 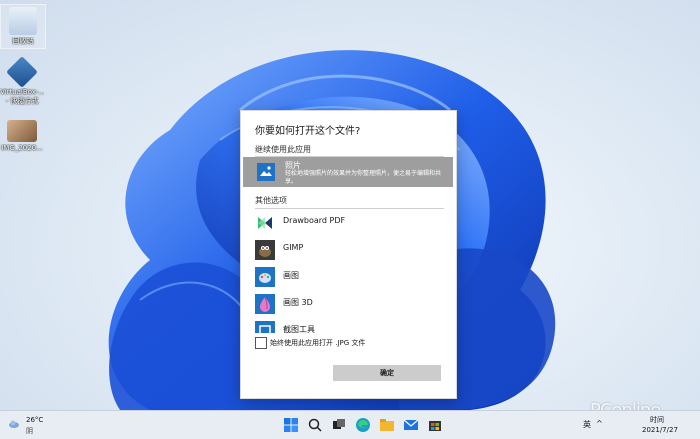 I want to click on always-use-checkbox, so click(x=261, y=343).